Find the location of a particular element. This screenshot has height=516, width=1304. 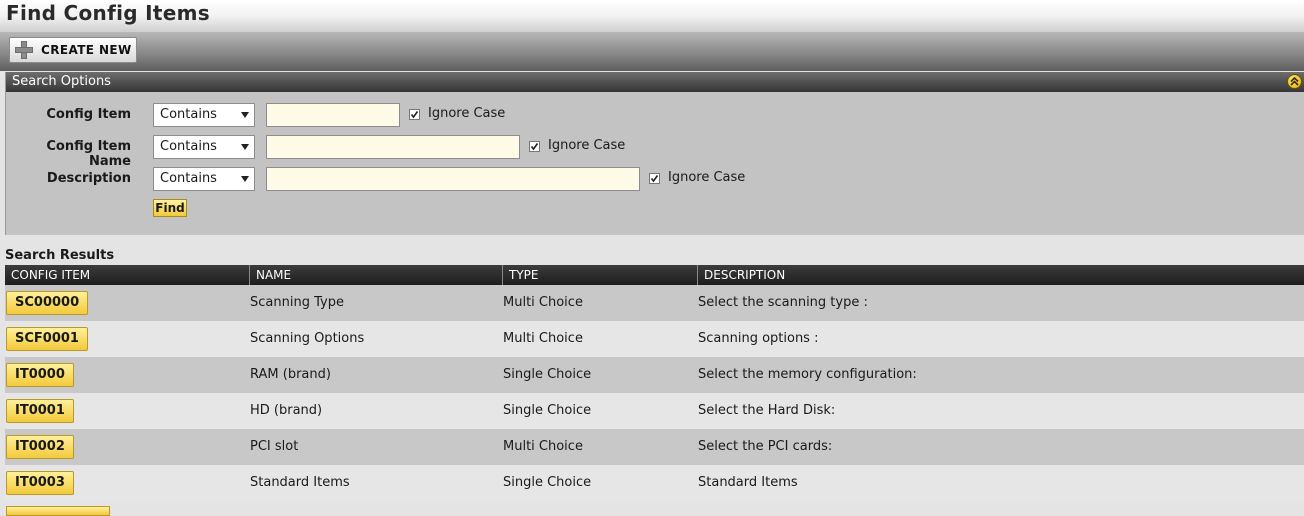

plus-icon is located at coordinates (24, 50).